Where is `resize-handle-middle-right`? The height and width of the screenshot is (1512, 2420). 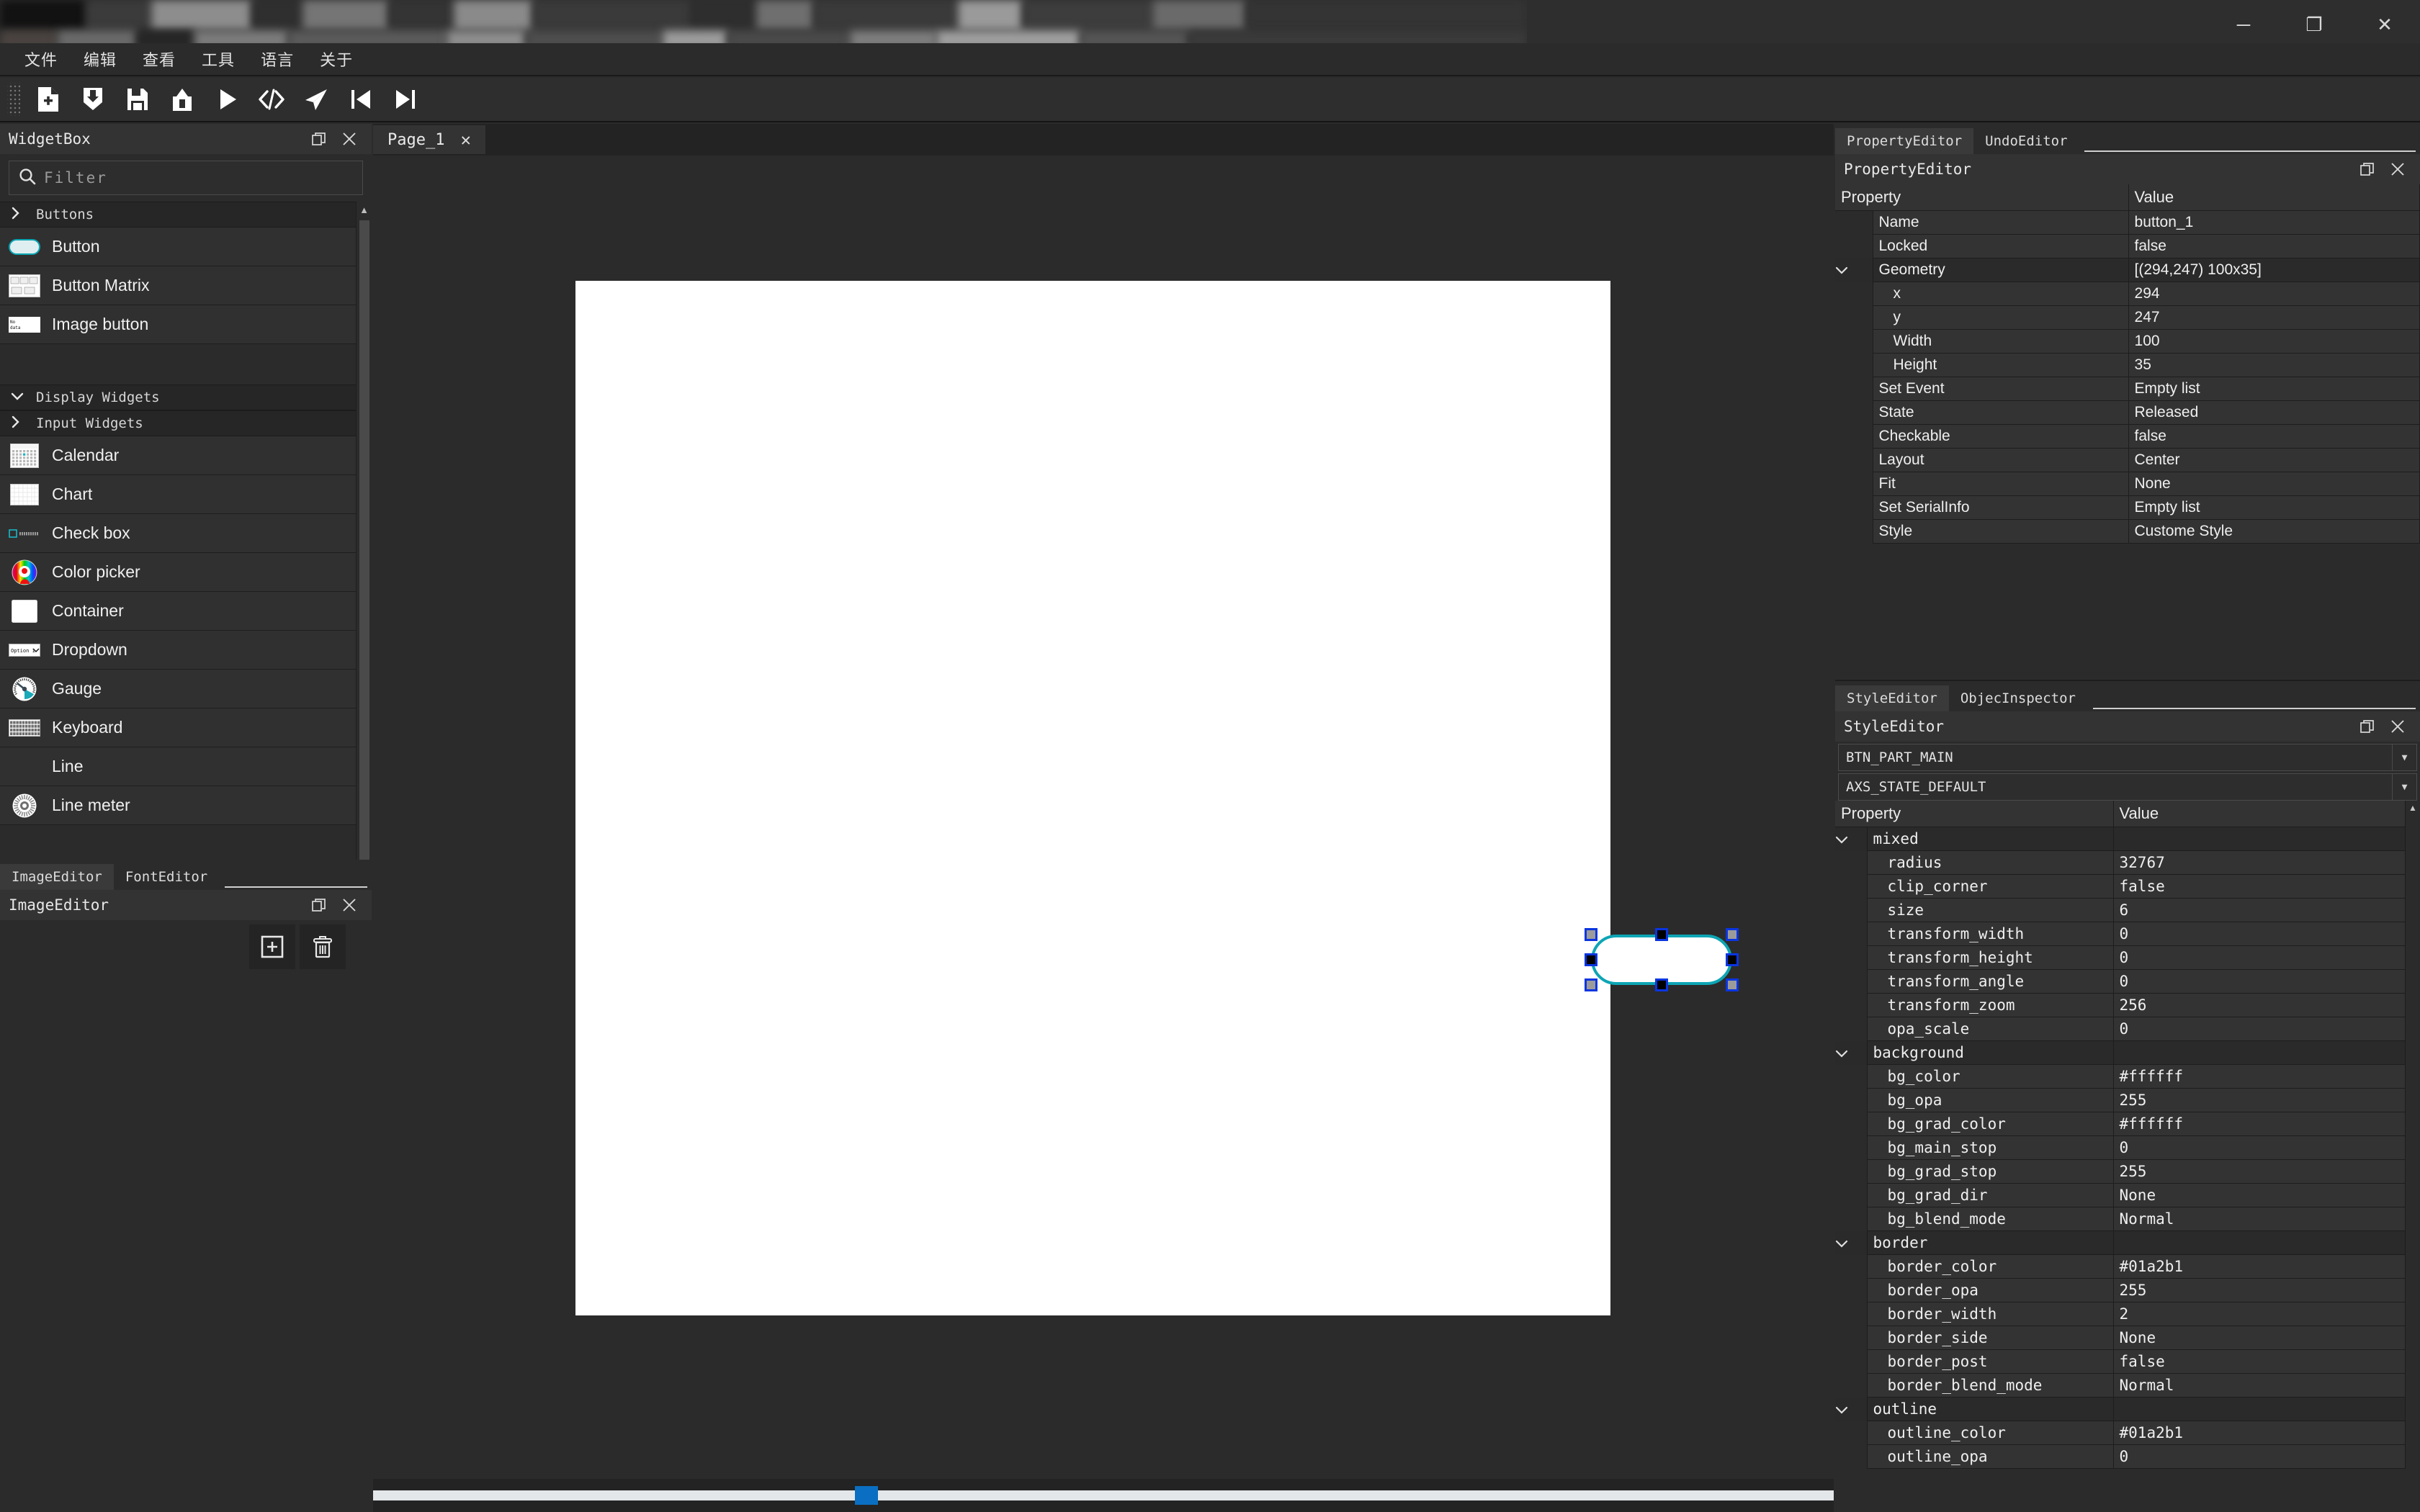
resize-handle-middle-right is located at coordinates (1732, 959).